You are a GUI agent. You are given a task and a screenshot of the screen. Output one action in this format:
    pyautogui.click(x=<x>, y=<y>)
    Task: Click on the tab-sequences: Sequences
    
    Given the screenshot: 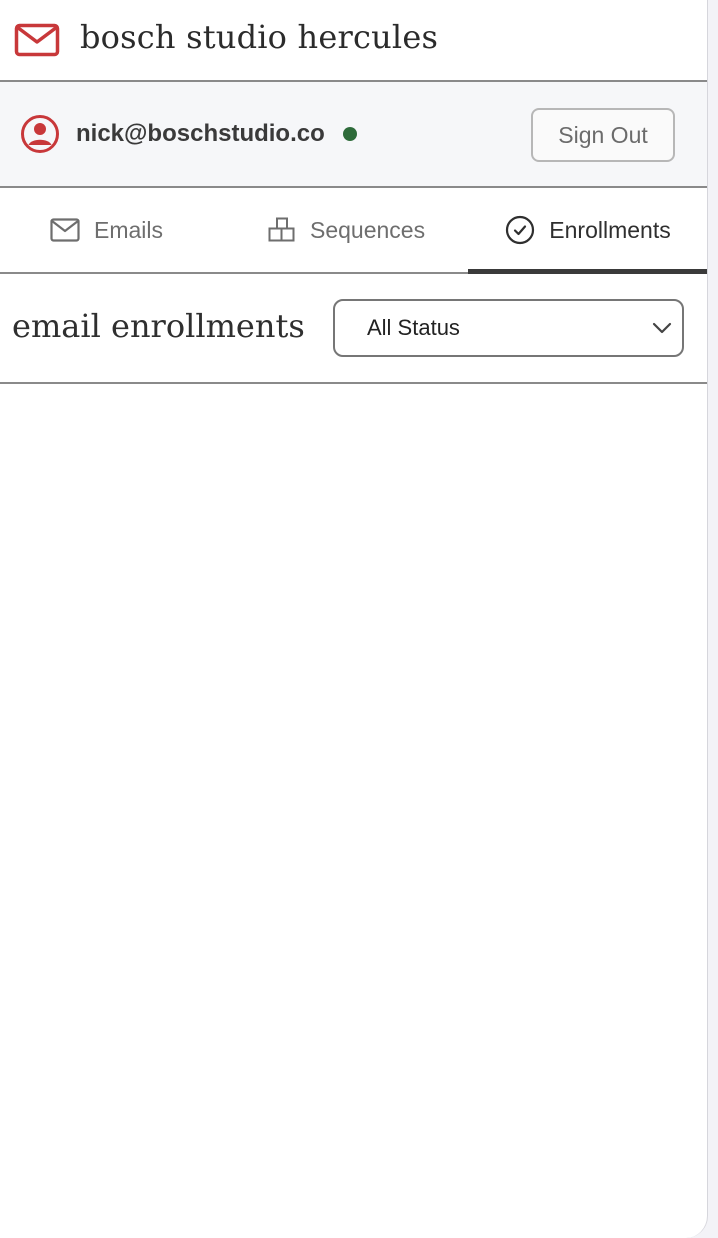 What is the action you would take?
    pyautogui.click(x=346, y=230)
    